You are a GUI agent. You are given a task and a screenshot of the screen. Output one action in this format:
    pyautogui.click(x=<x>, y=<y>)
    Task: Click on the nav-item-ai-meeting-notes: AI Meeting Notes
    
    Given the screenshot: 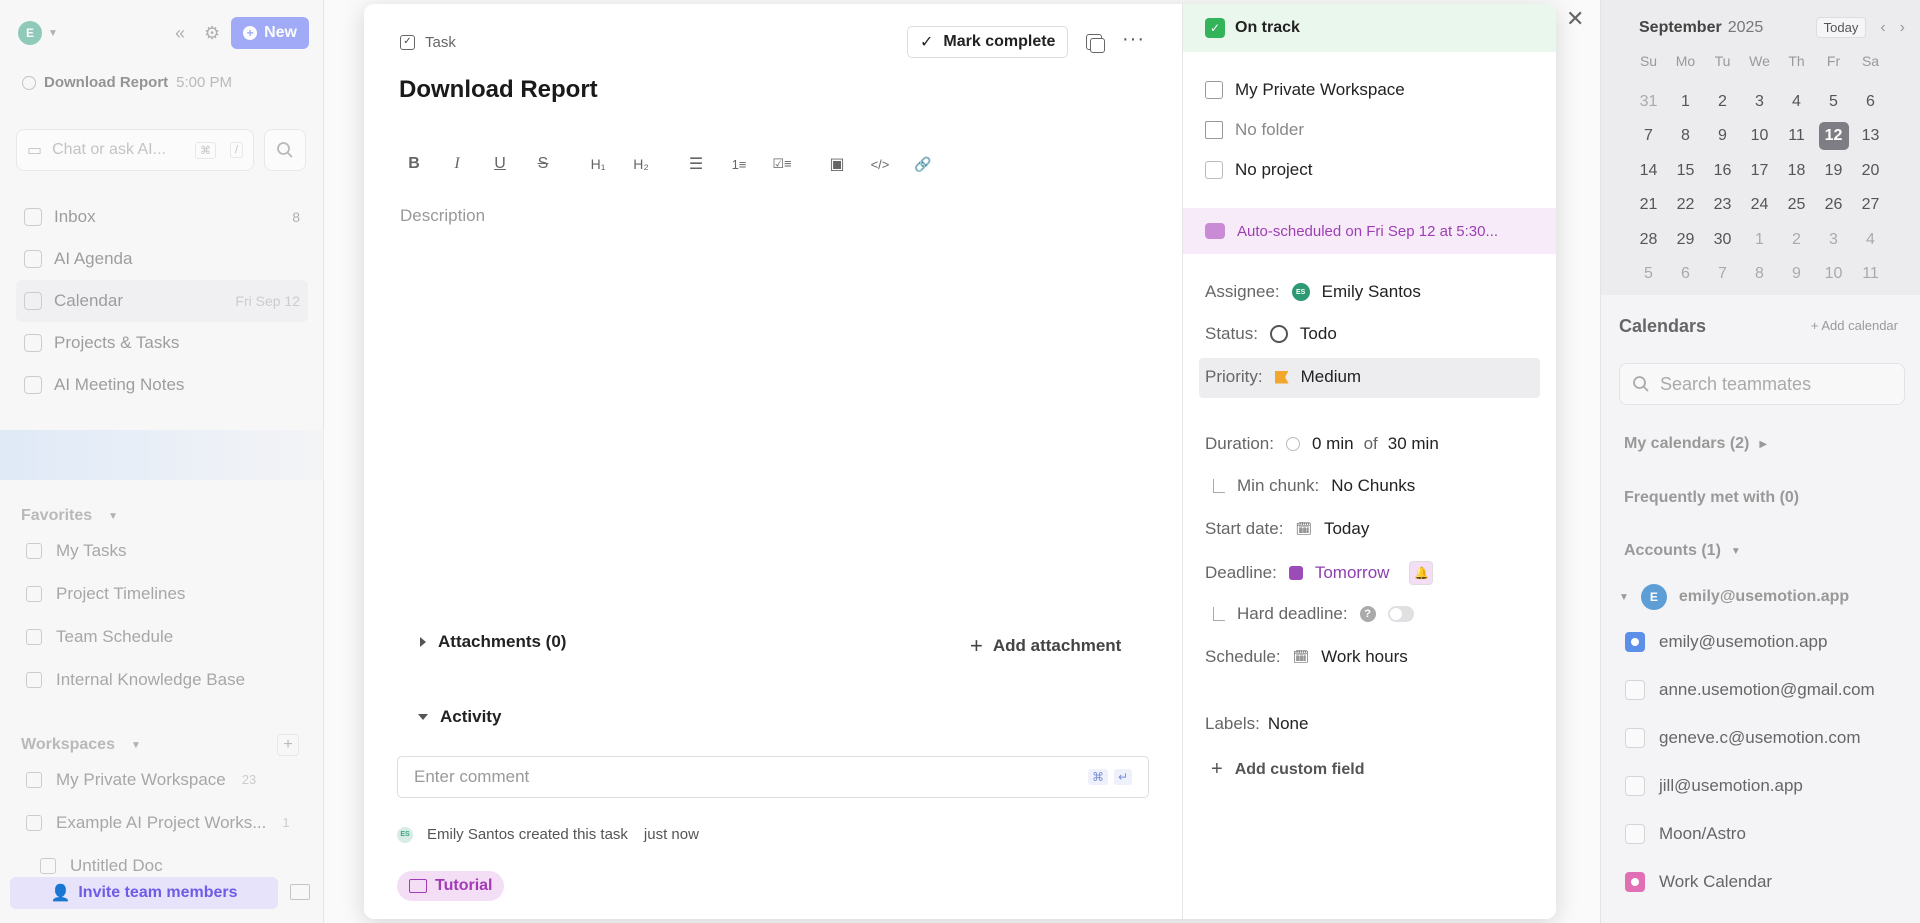 What is the action you would take?
    pyautogui.click(x=162, y=385)
    